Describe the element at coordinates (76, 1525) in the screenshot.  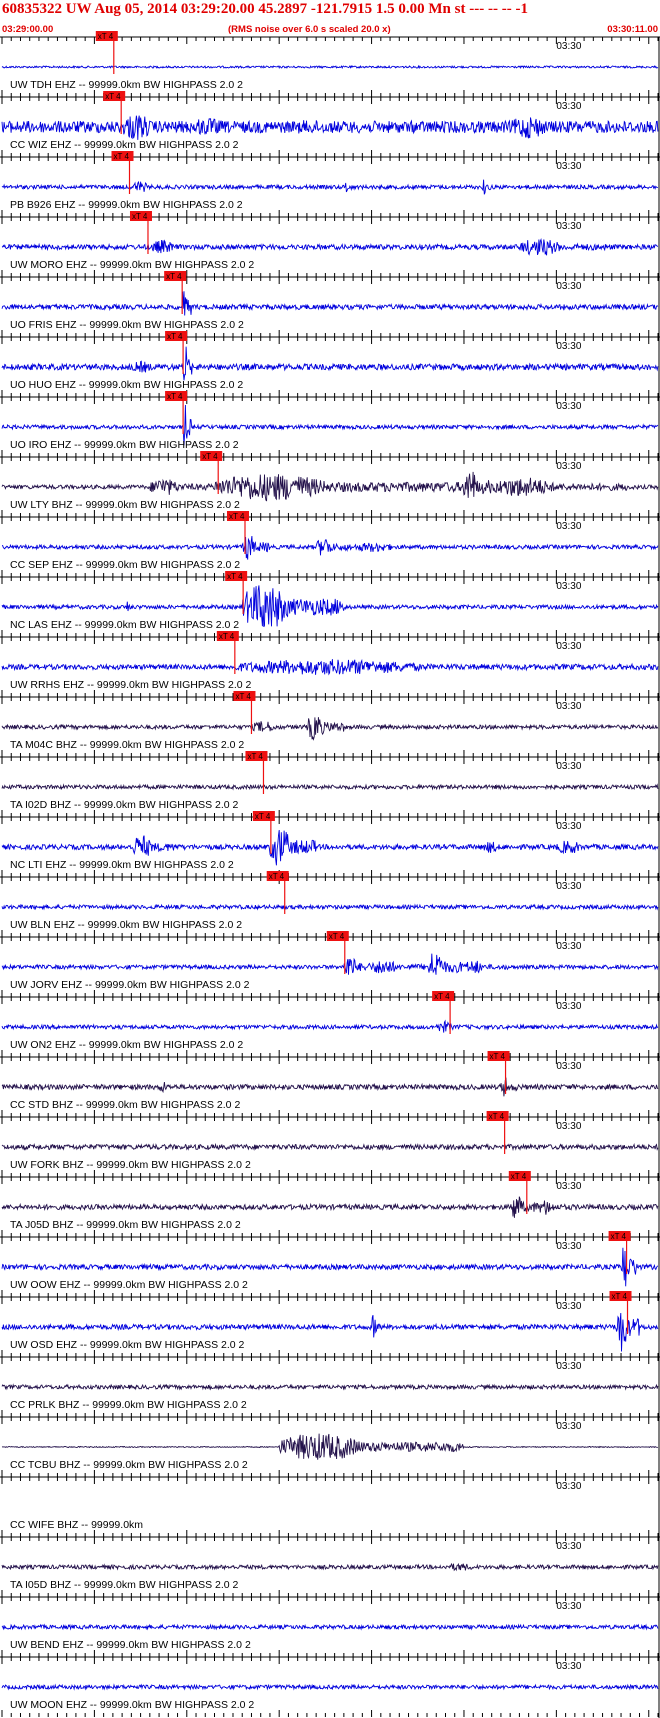
I see `trace-label: CC WIFE BHZ -- 99999.0km` at that location.